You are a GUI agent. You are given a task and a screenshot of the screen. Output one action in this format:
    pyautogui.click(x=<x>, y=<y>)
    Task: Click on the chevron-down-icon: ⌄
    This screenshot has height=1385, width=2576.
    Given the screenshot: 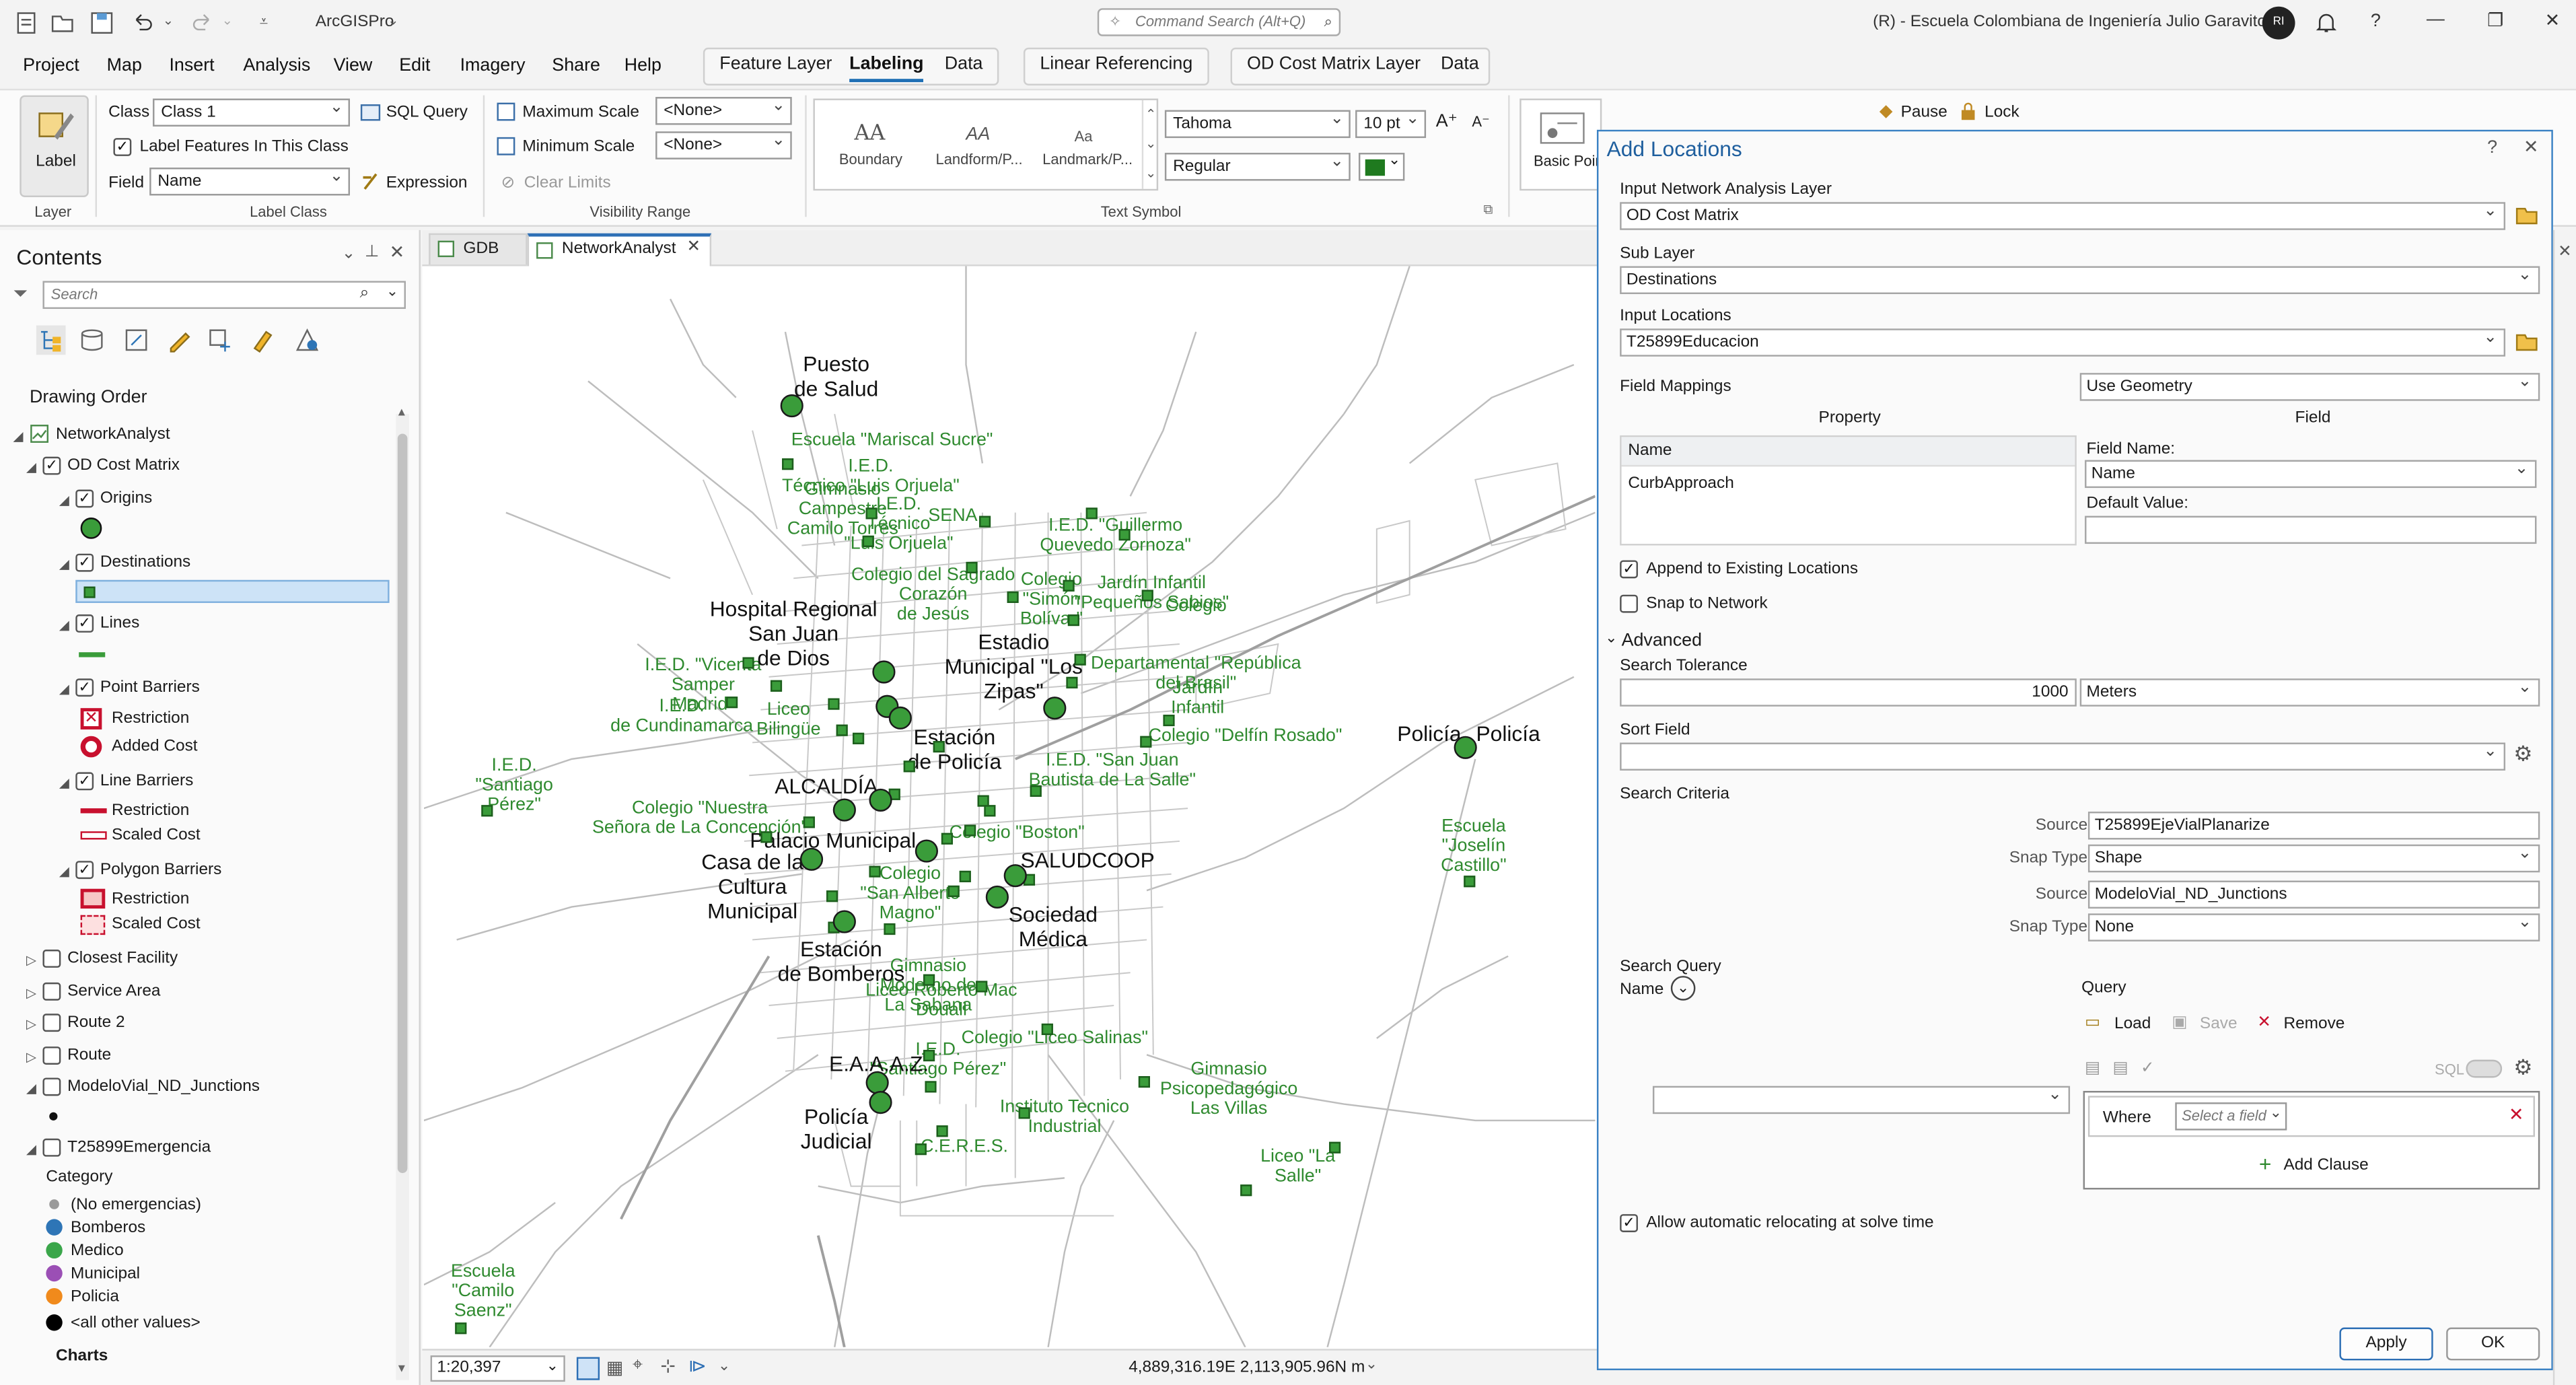 What is the action you would take?
    pyautogui.click(x=724, y=1366)
    